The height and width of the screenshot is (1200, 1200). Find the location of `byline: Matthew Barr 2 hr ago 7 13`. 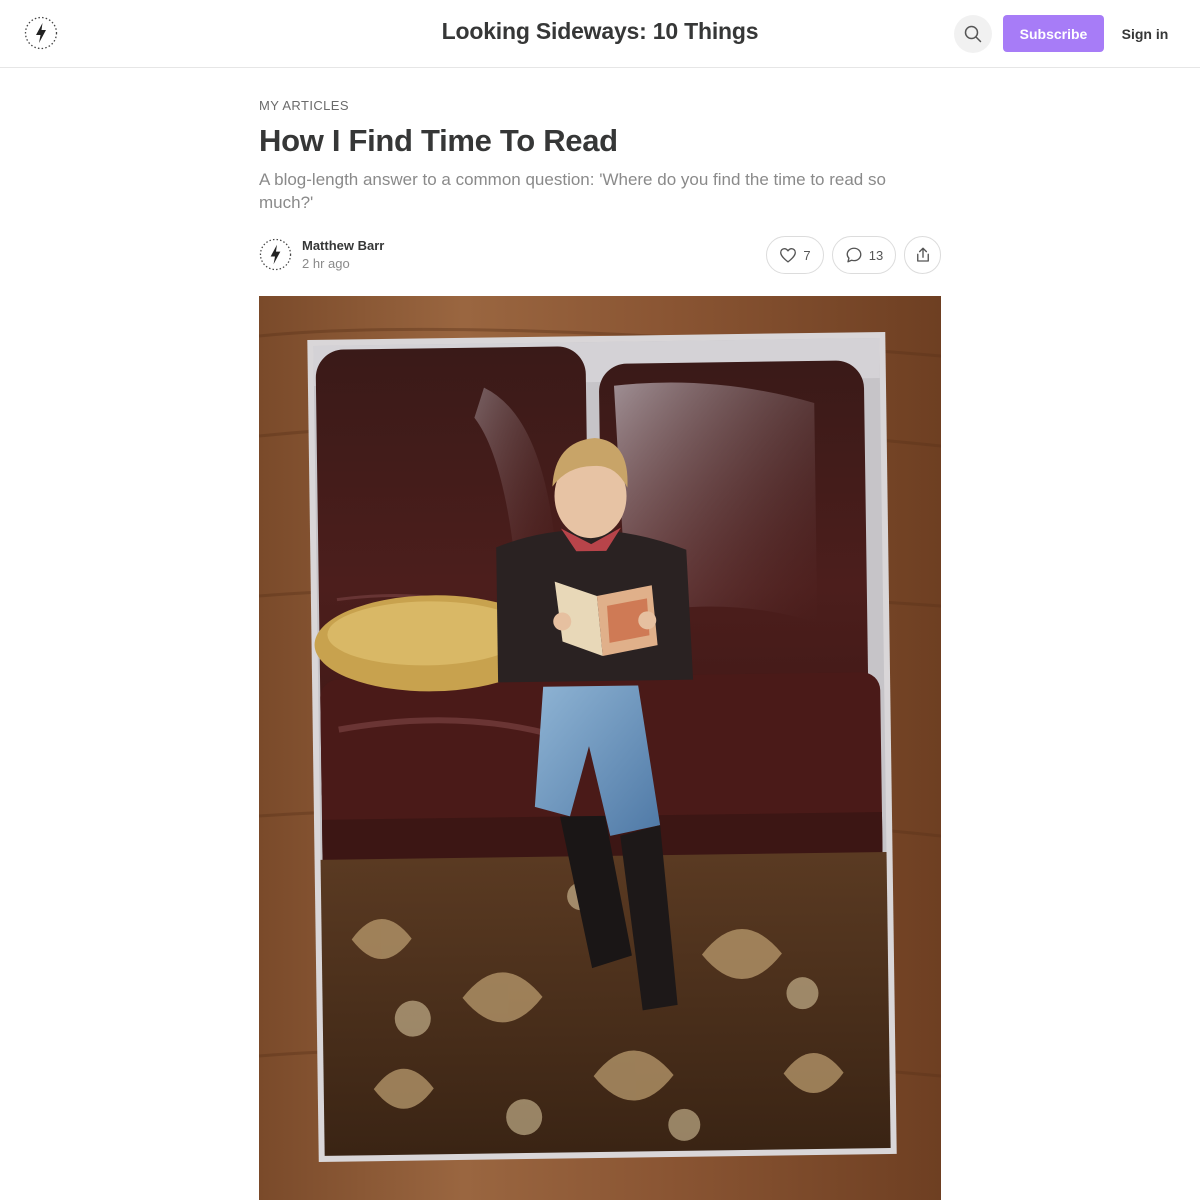

byline: Matthew Barr 2 hr ago 7 13 is located at coordinates (600, 256).